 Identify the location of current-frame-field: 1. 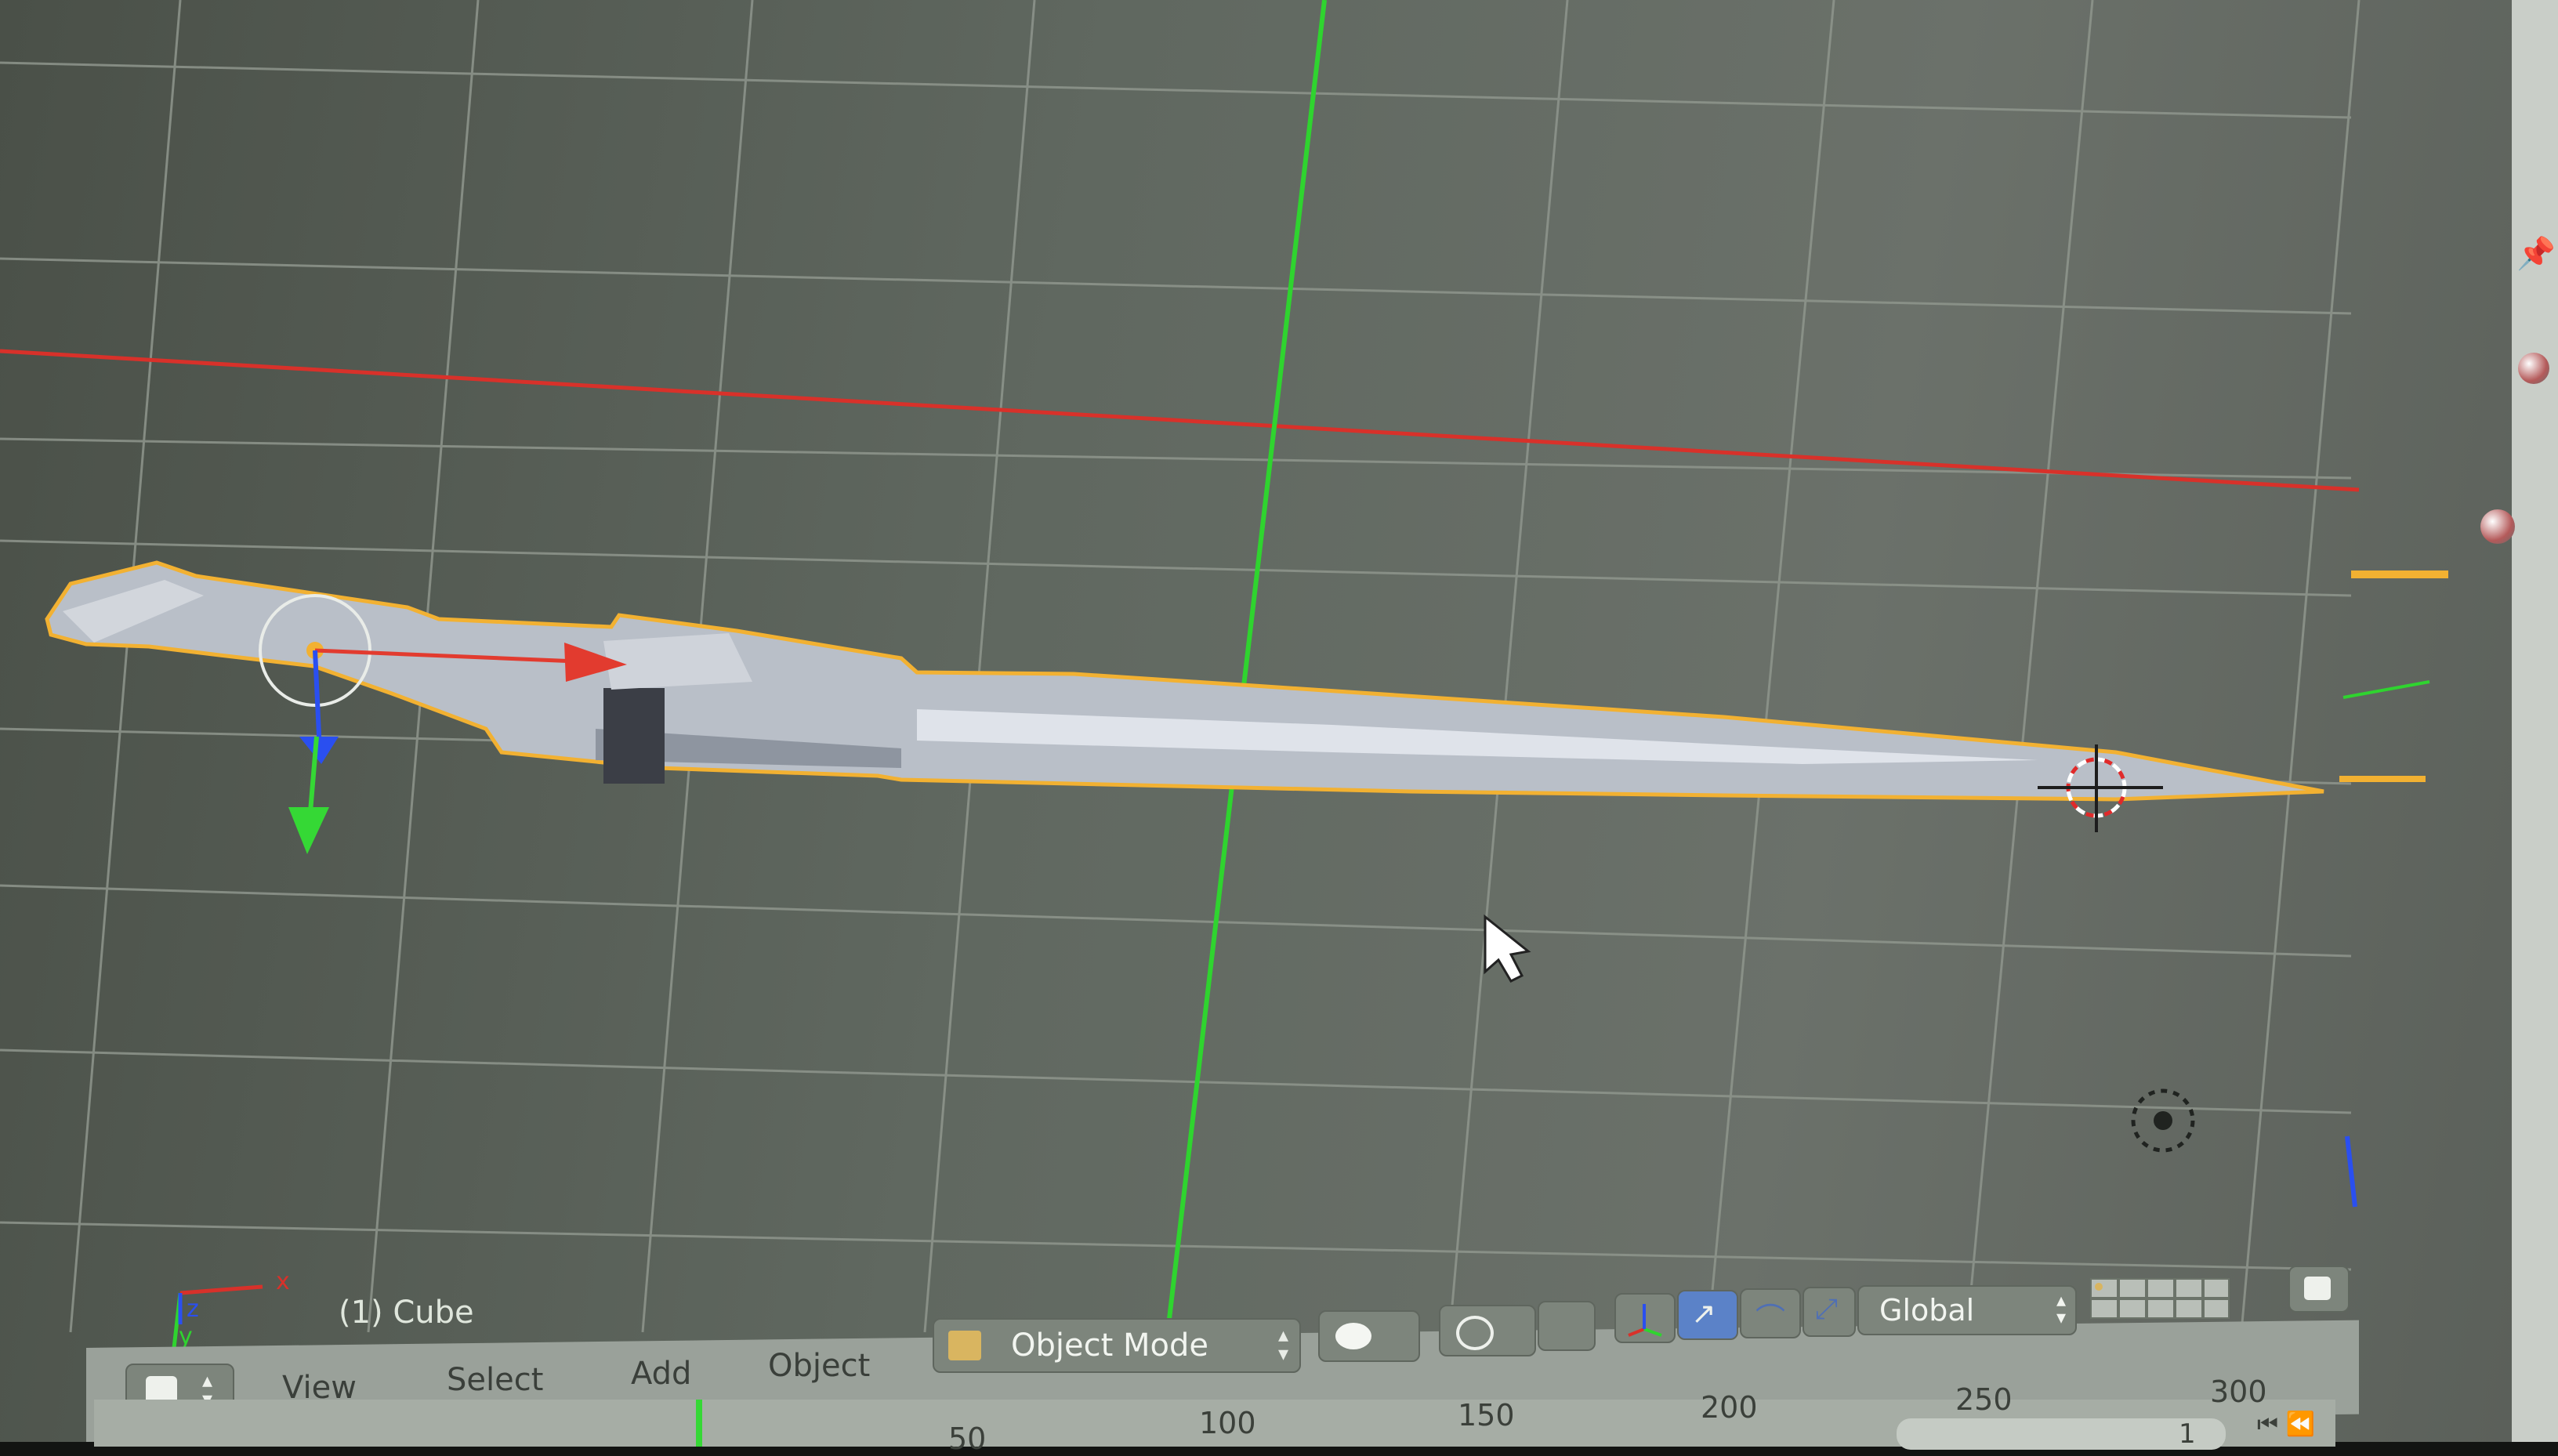
(2061, 1434).